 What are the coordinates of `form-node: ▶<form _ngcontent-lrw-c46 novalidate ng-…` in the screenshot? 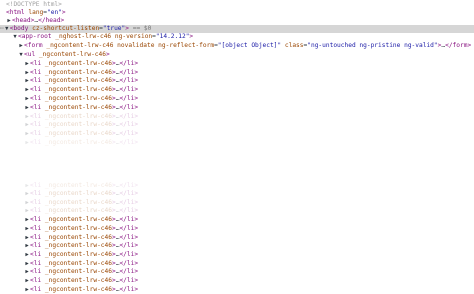 It's located at (237, 46).